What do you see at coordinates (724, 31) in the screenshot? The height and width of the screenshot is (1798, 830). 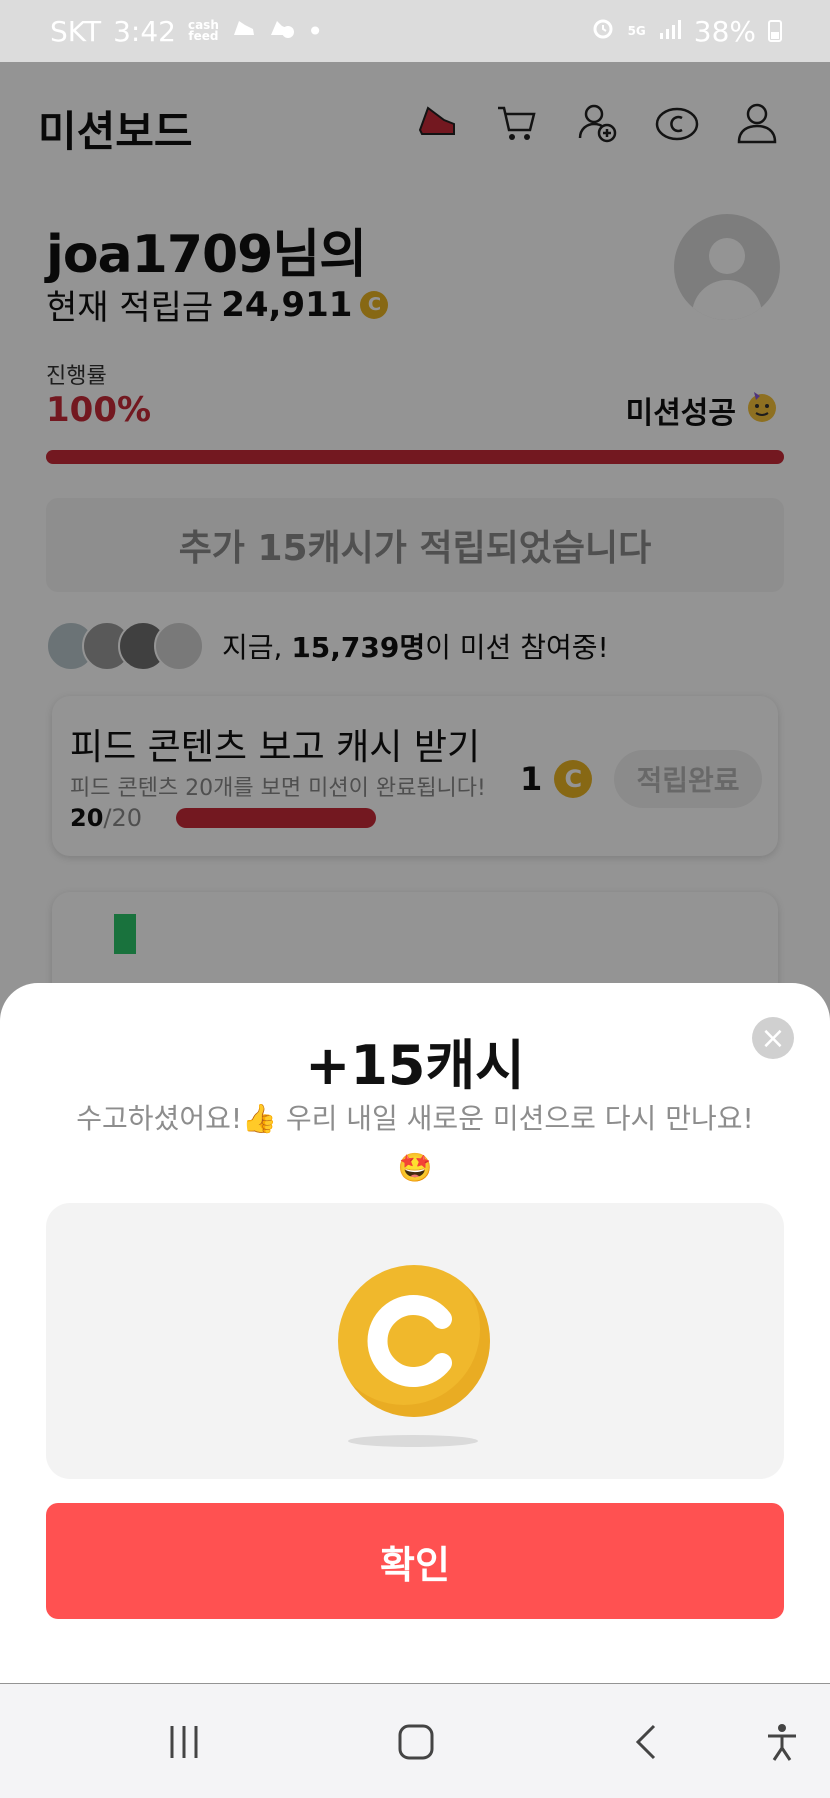 I see `battery-percent: 38%` at bounding box center [724, 31].